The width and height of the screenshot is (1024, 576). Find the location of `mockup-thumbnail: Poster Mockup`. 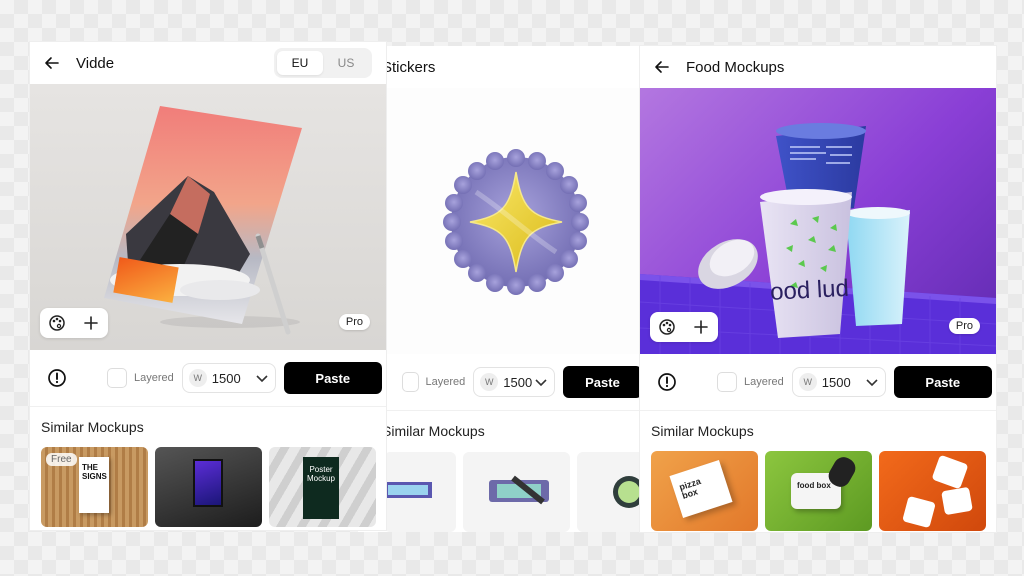

mockup-thumbnail: Poster Mockup is located at coordinates (322, 487).